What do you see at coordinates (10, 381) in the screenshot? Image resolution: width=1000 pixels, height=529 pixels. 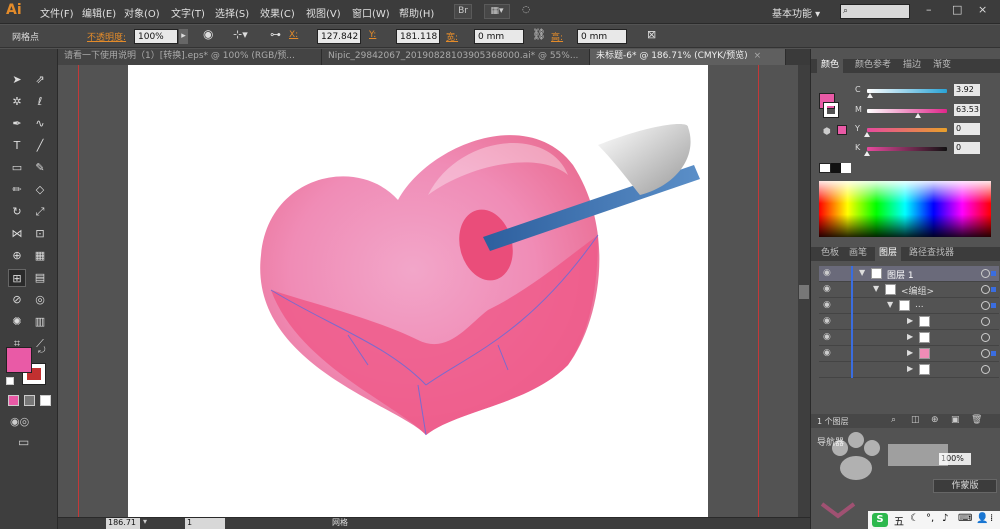 I see `default-colors-icon` at bounding box center [10, 381].